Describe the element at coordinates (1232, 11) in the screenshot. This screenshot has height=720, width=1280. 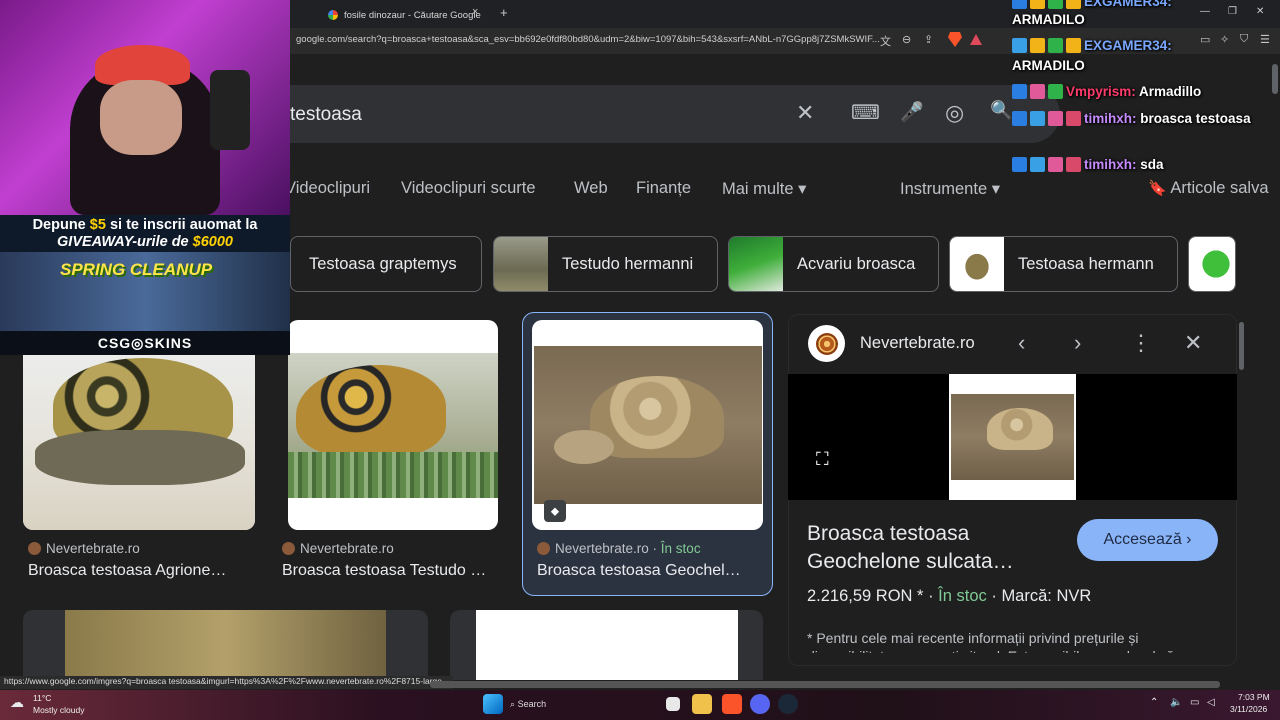
I see `maximize-button: ❐` at that location.